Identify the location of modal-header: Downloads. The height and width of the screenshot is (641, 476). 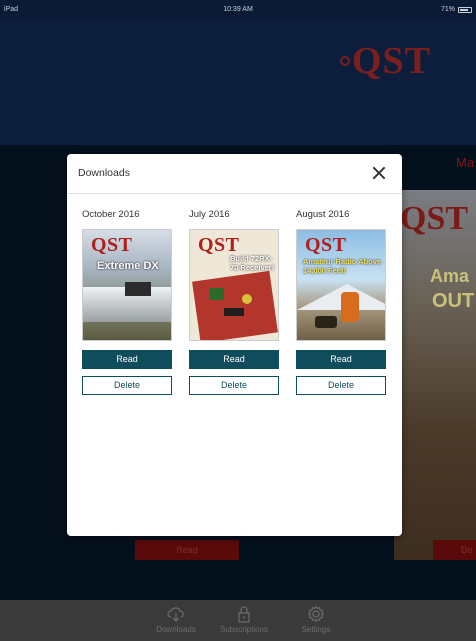
(234, 174).